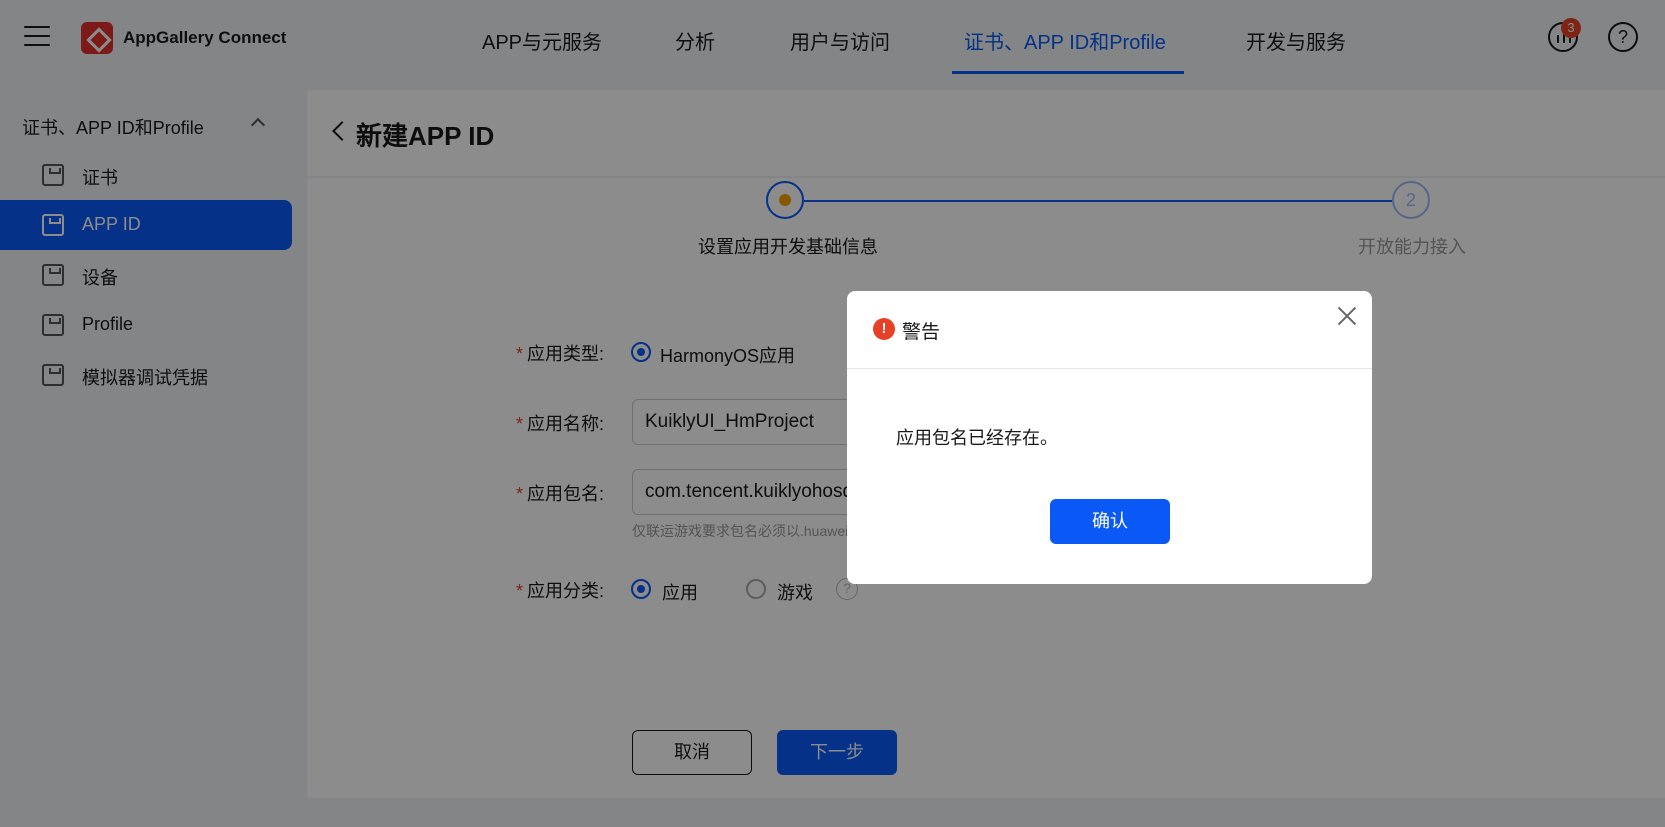 The height and width of the screenshot is (827, 1665). Describe the element at coordinates (1110, 521) in the screenshot. I see `confirm-button: 确认` at that location.